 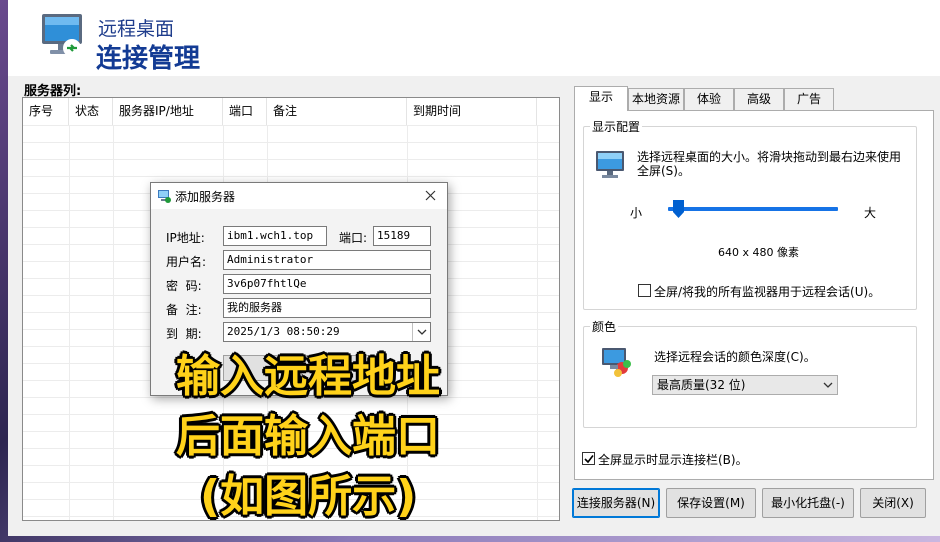 What do you see at coordinates (673, 460) in the screenshot?
I see `fullscreen-bar-label: 全屏显示时显示连接栏(B)。` at bounding box center [673, 460].